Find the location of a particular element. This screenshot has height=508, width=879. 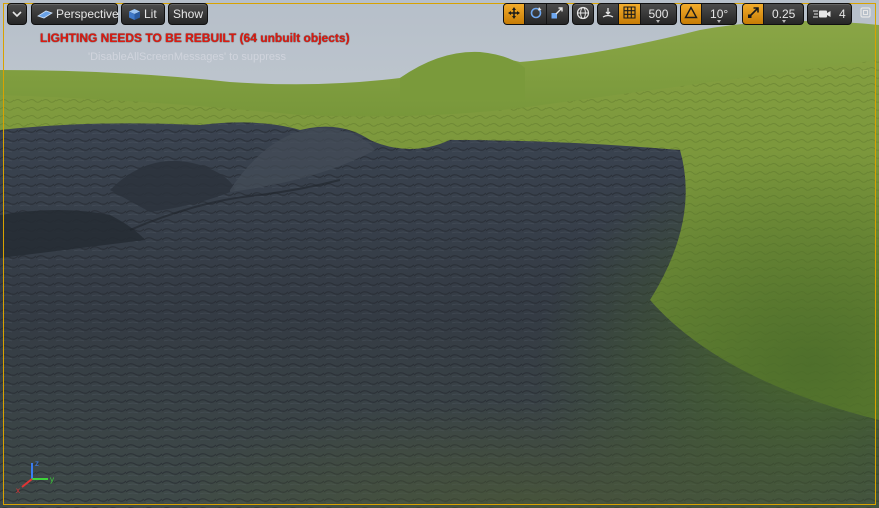

maximize-icon is located at coordinates (865, 14).